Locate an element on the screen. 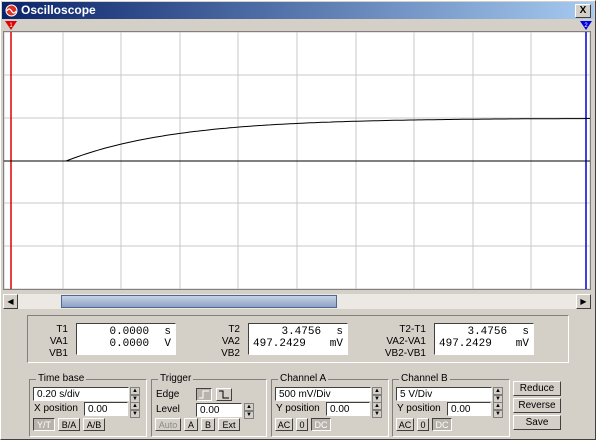 The width and height of the screenshot is (596, 440). channel-b-ypos-label: Y position is located at coordinates (419, 408).